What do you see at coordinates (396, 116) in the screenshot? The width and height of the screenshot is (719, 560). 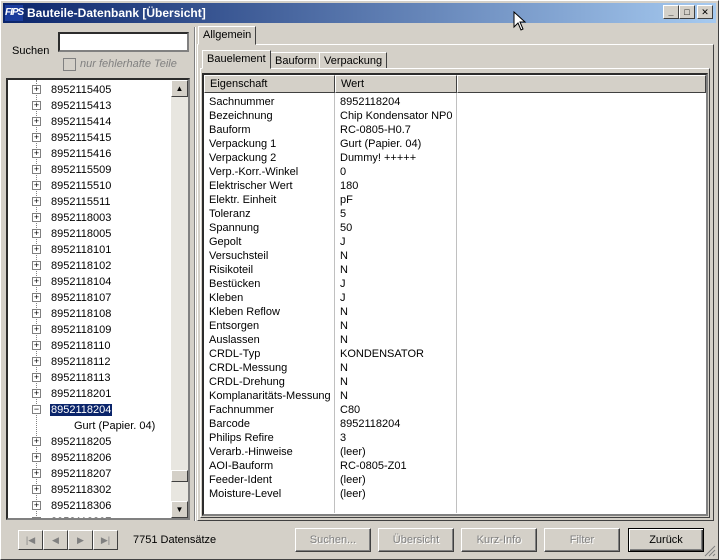 I see `property-value-cell: Chip Kondensator NP0` at bounding box center [396, 116].